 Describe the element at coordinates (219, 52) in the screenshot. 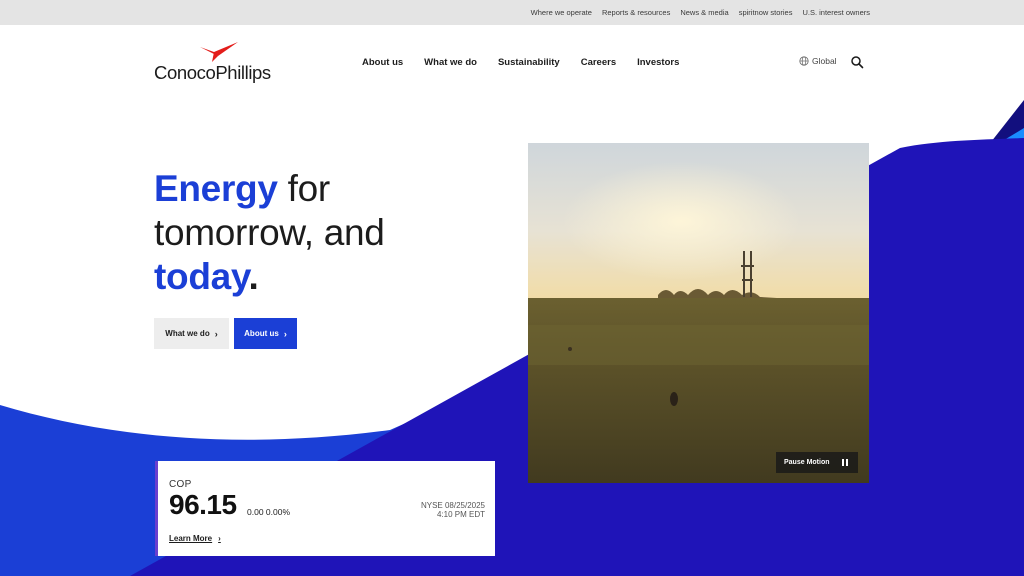

I see `logo-wing-icon` at that location.